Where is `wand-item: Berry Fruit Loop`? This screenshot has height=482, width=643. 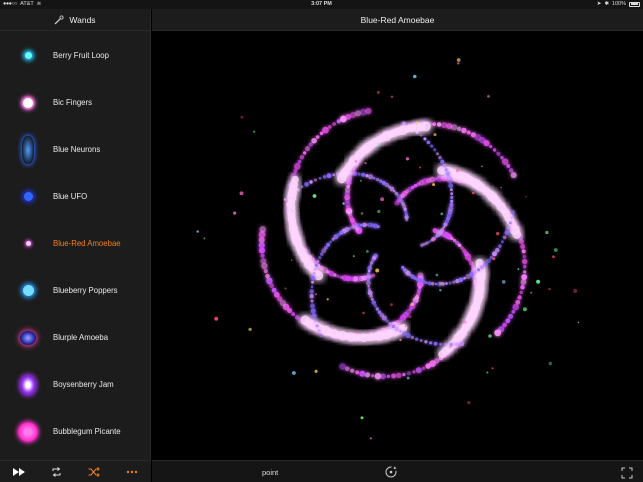
wand-item: Berry Fruit Loop is located at coordinates (75, 55).